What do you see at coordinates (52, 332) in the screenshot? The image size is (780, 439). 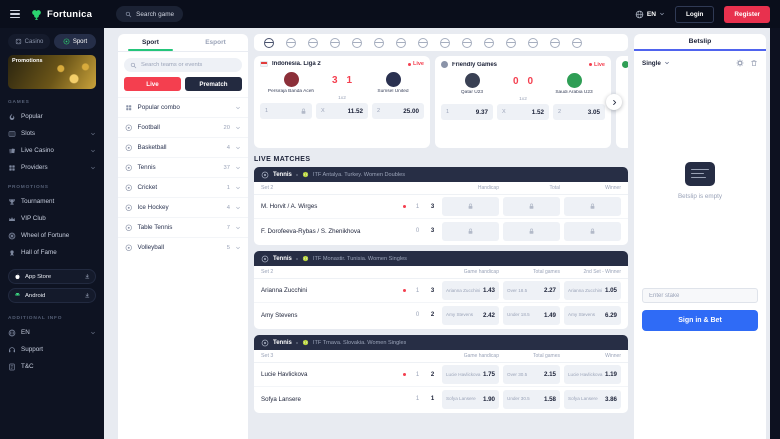 I see `sidebar-language-row: EN` at bounding box center [52, 332].